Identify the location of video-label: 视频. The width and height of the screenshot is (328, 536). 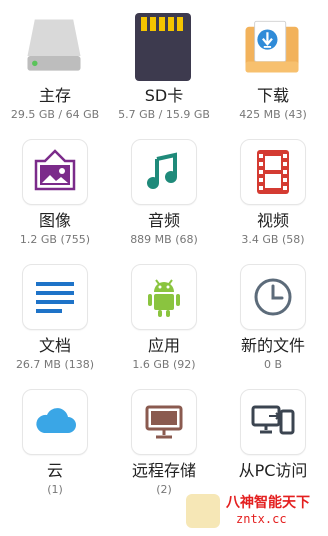
(272, 220).